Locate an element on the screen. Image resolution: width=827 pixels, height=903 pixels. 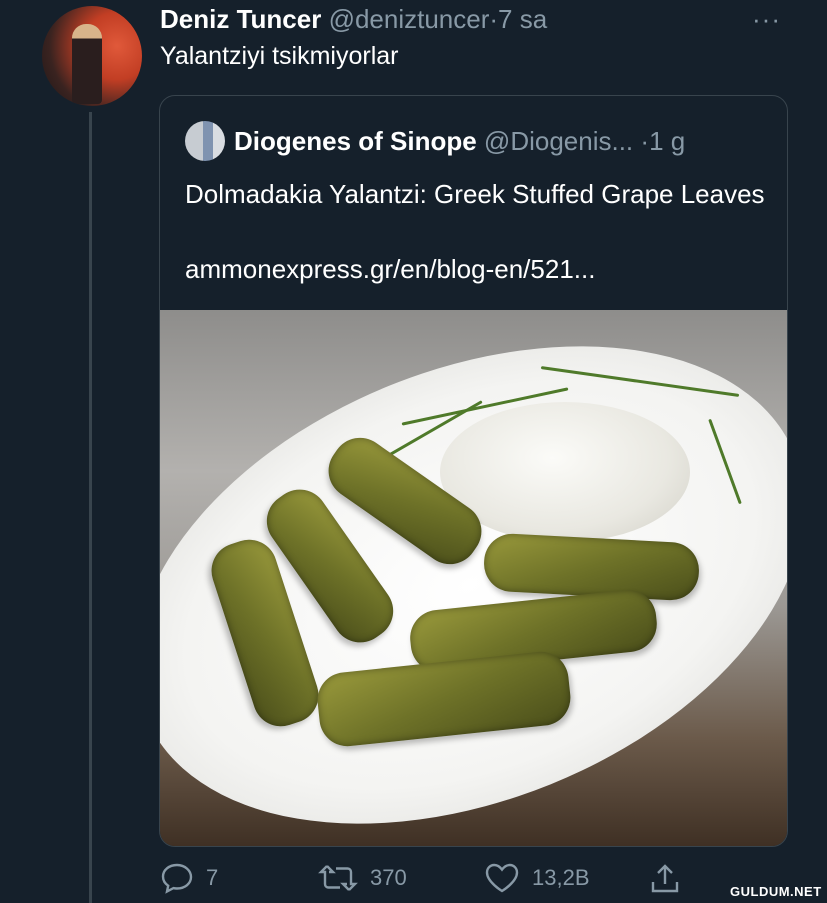
quoted-time: 1 g is located at coordinates (667, 141).